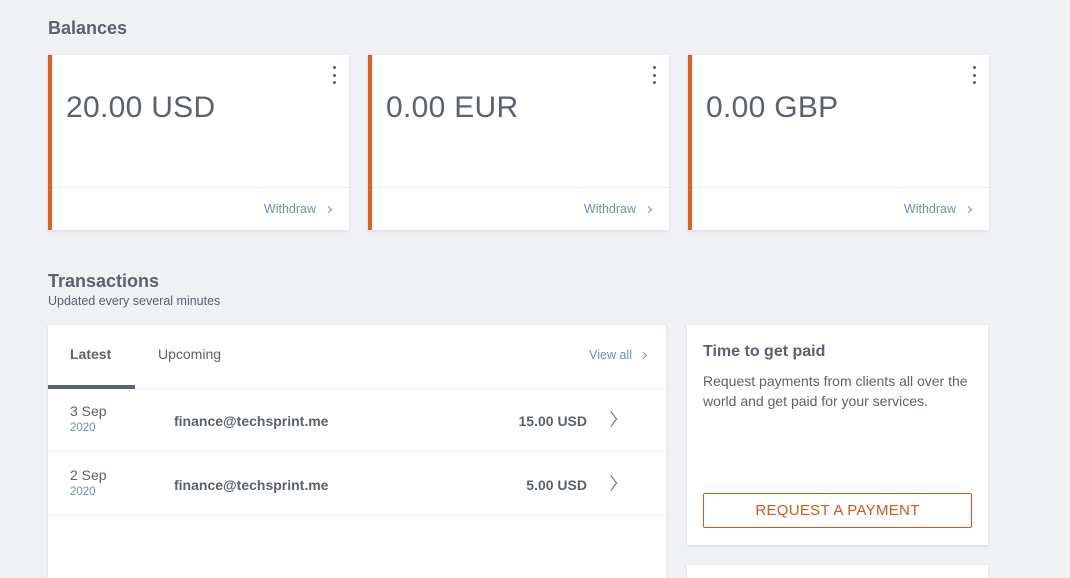  What do you see at coordinates (837, 571) in the screenshot?
I see `next-card` at bounding box center [837, 571].